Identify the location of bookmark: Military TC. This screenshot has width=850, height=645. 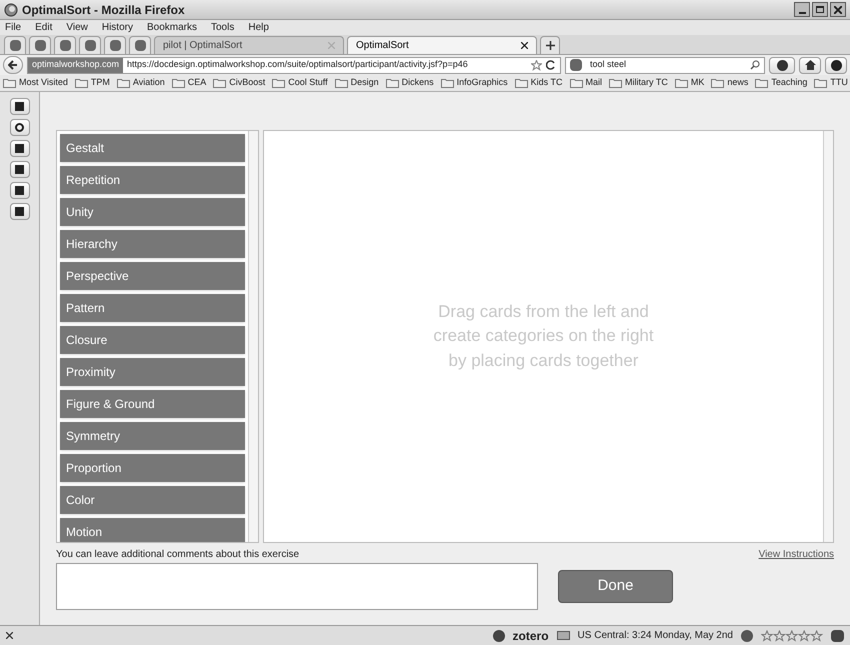
(638, 83).